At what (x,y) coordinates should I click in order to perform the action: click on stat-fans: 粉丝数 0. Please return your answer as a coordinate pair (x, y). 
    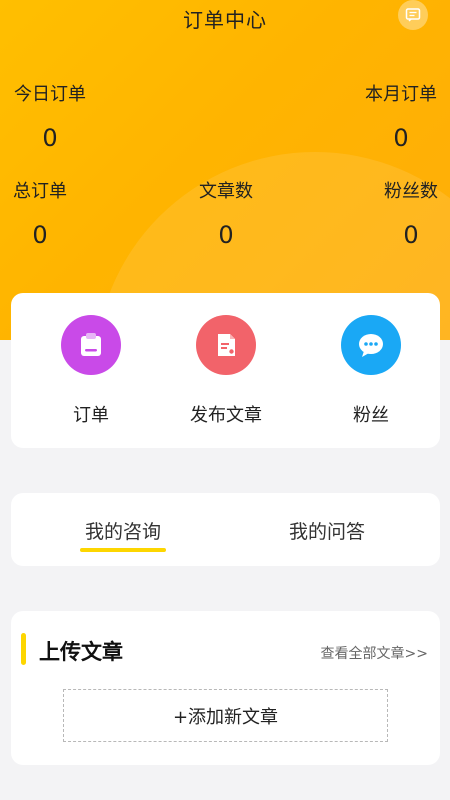
    Looking at the image, I should click on (411, 213).